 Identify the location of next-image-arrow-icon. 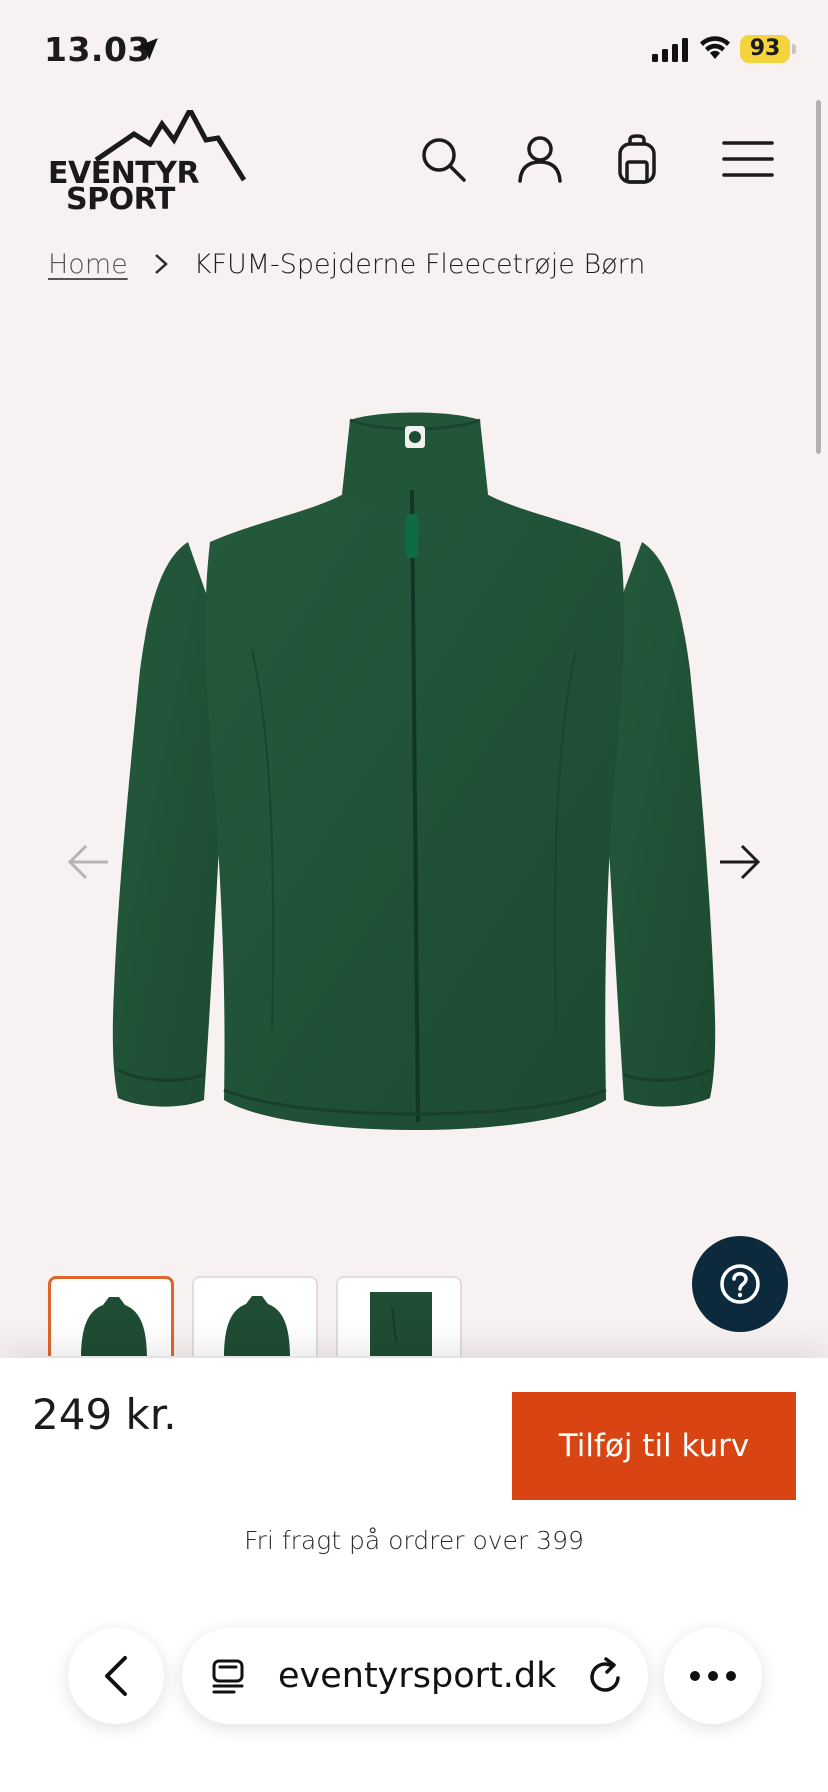
(740, 862).